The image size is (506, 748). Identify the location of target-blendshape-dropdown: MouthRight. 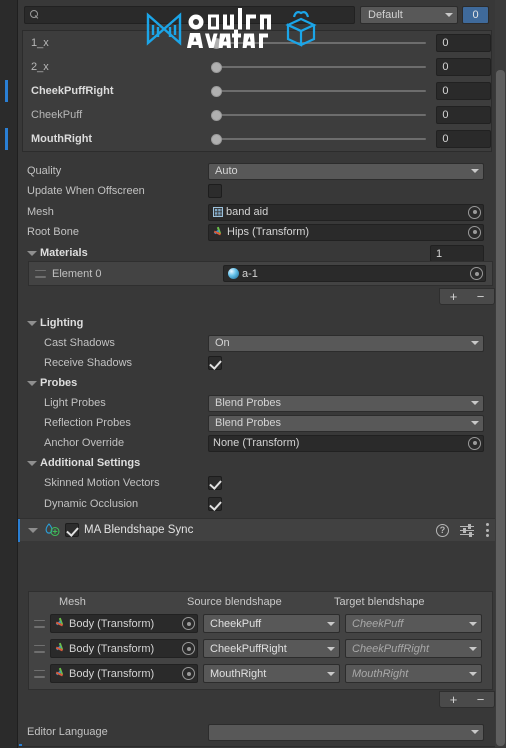
(413, 673).